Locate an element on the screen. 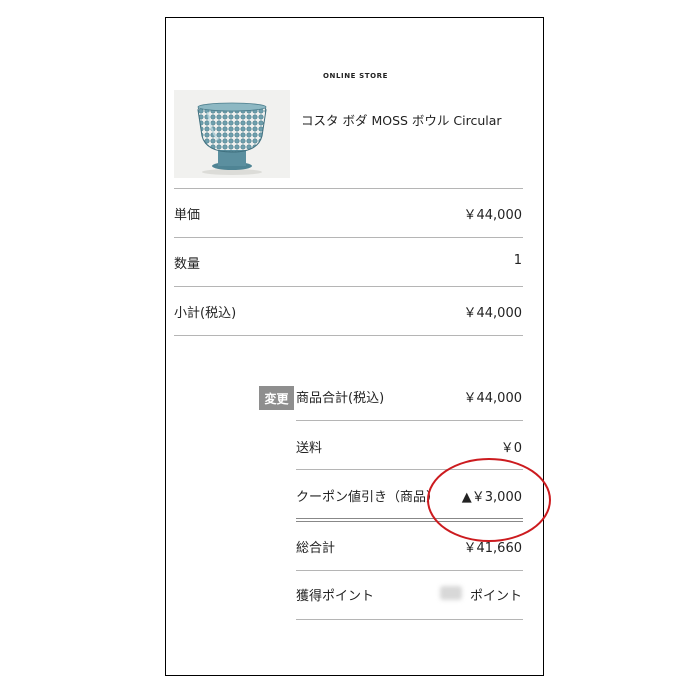  unit-price-label: 単価 is located at coordinates (187, 215).